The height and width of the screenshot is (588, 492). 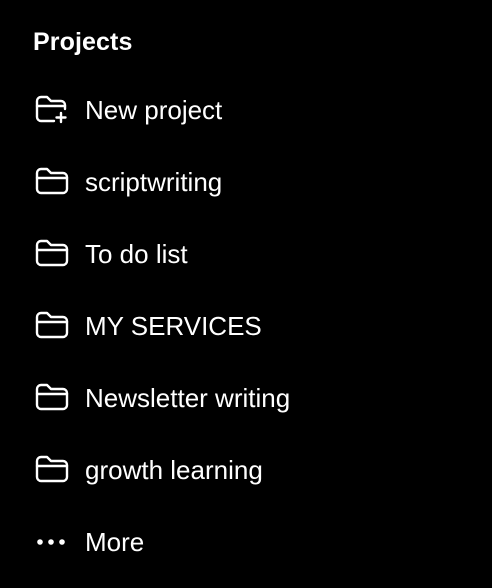 I want to click on new-project-label: New project, so click(x=154, y=110).